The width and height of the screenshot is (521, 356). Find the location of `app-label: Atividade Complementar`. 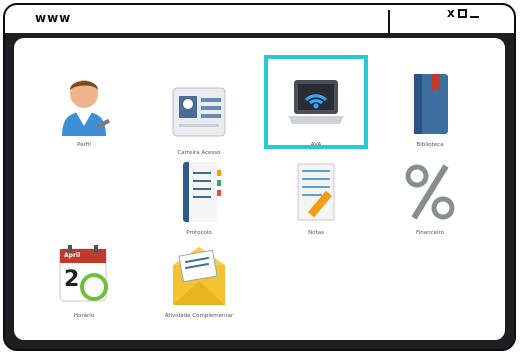

app-label: Atividade Complementar is located at coordinates (199, 316).